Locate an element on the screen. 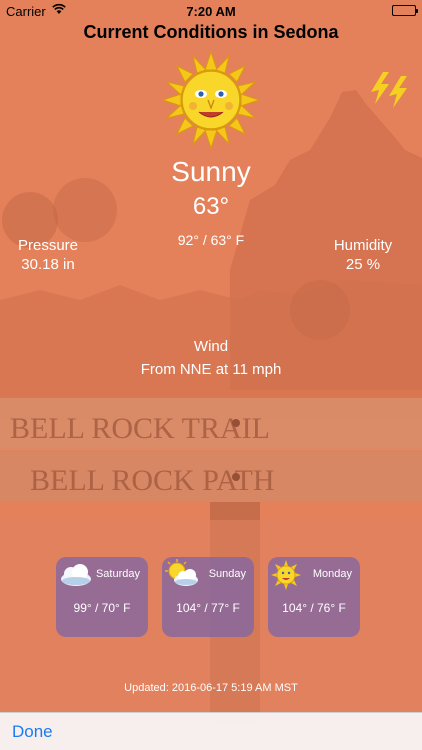 The image size is (422, 750). pressure-value: 30.18 in is located at coordinates (48, 264).